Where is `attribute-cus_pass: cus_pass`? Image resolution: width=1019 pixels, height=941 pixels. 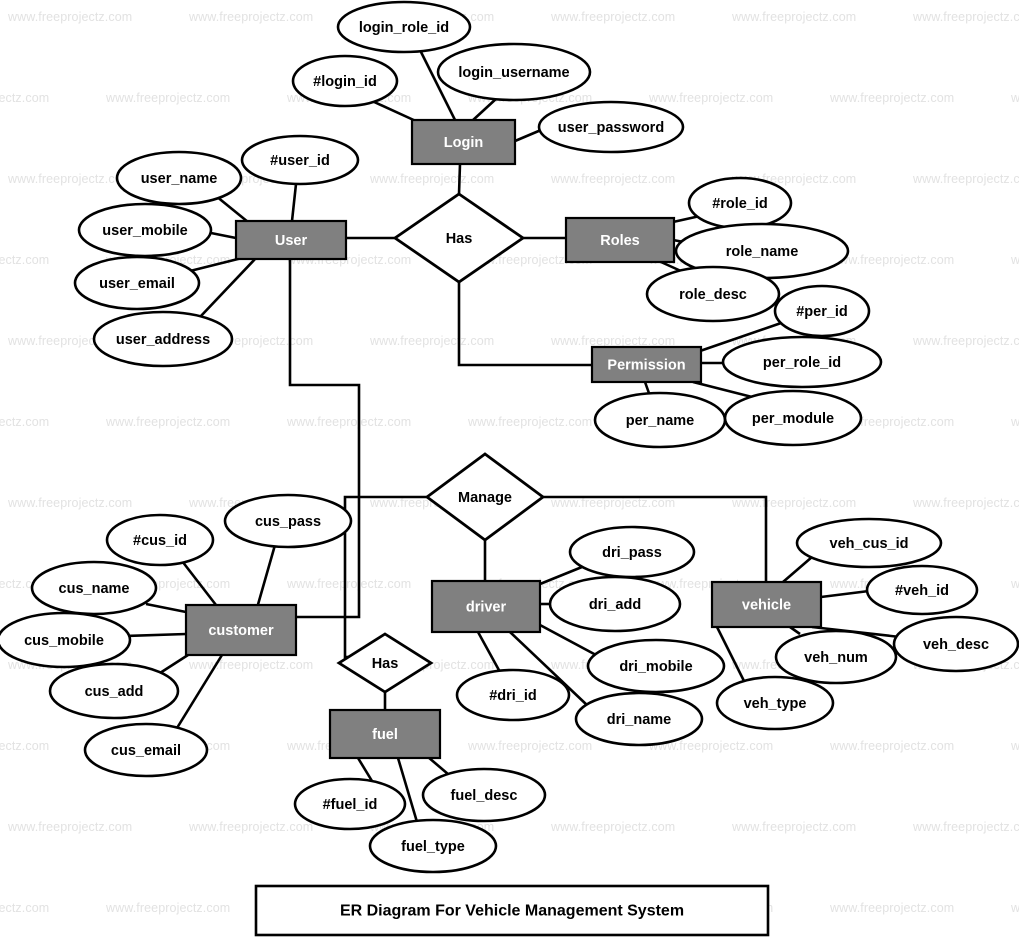 attribute-cus_pass: cus_pass is located at coordinates (288, 521).